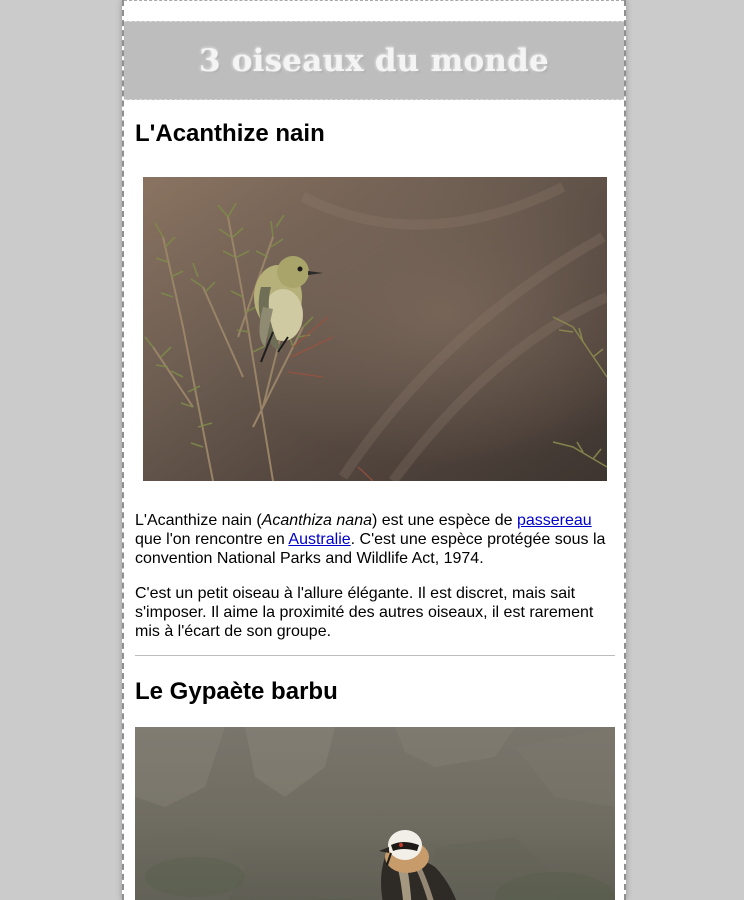 The image size is (744, 900). I want to click on text-segment: ) est une espèce de, so click(444, 520).